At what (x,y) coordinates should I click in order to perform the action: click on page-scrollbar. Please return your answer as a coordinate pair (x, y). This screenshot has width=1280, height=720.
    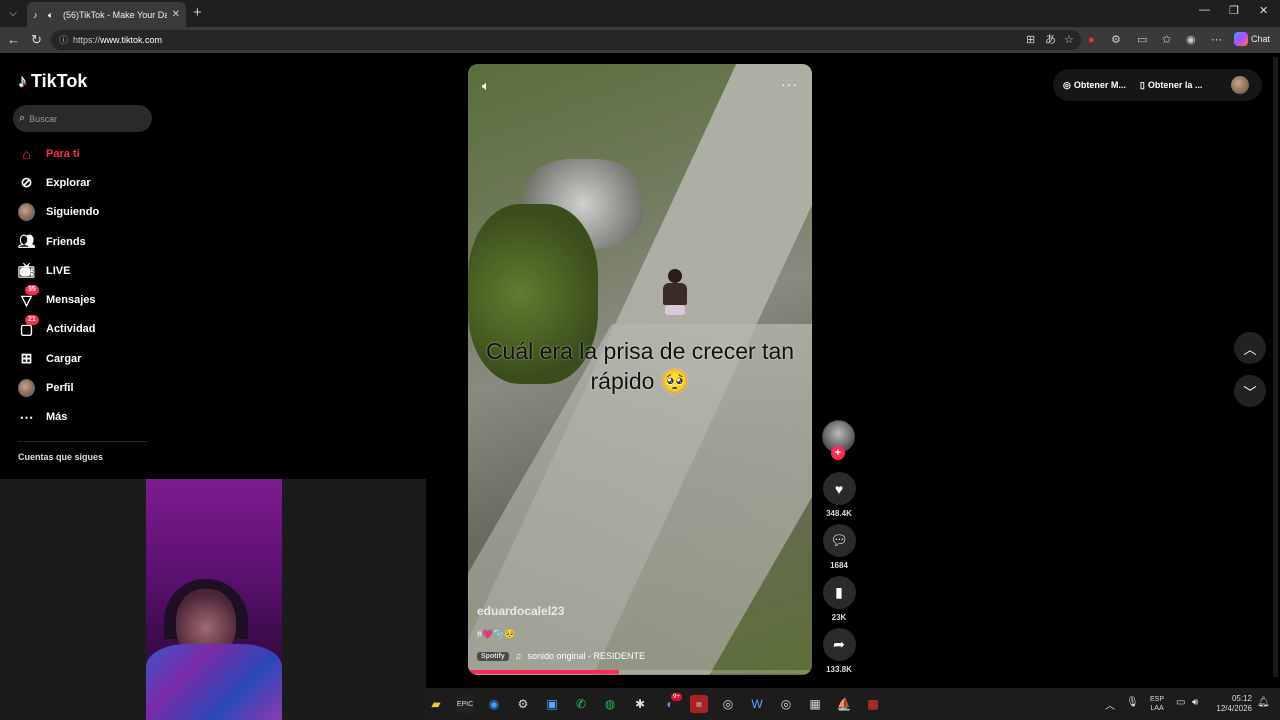
    Looking at the image, I should click on (1275, 367).